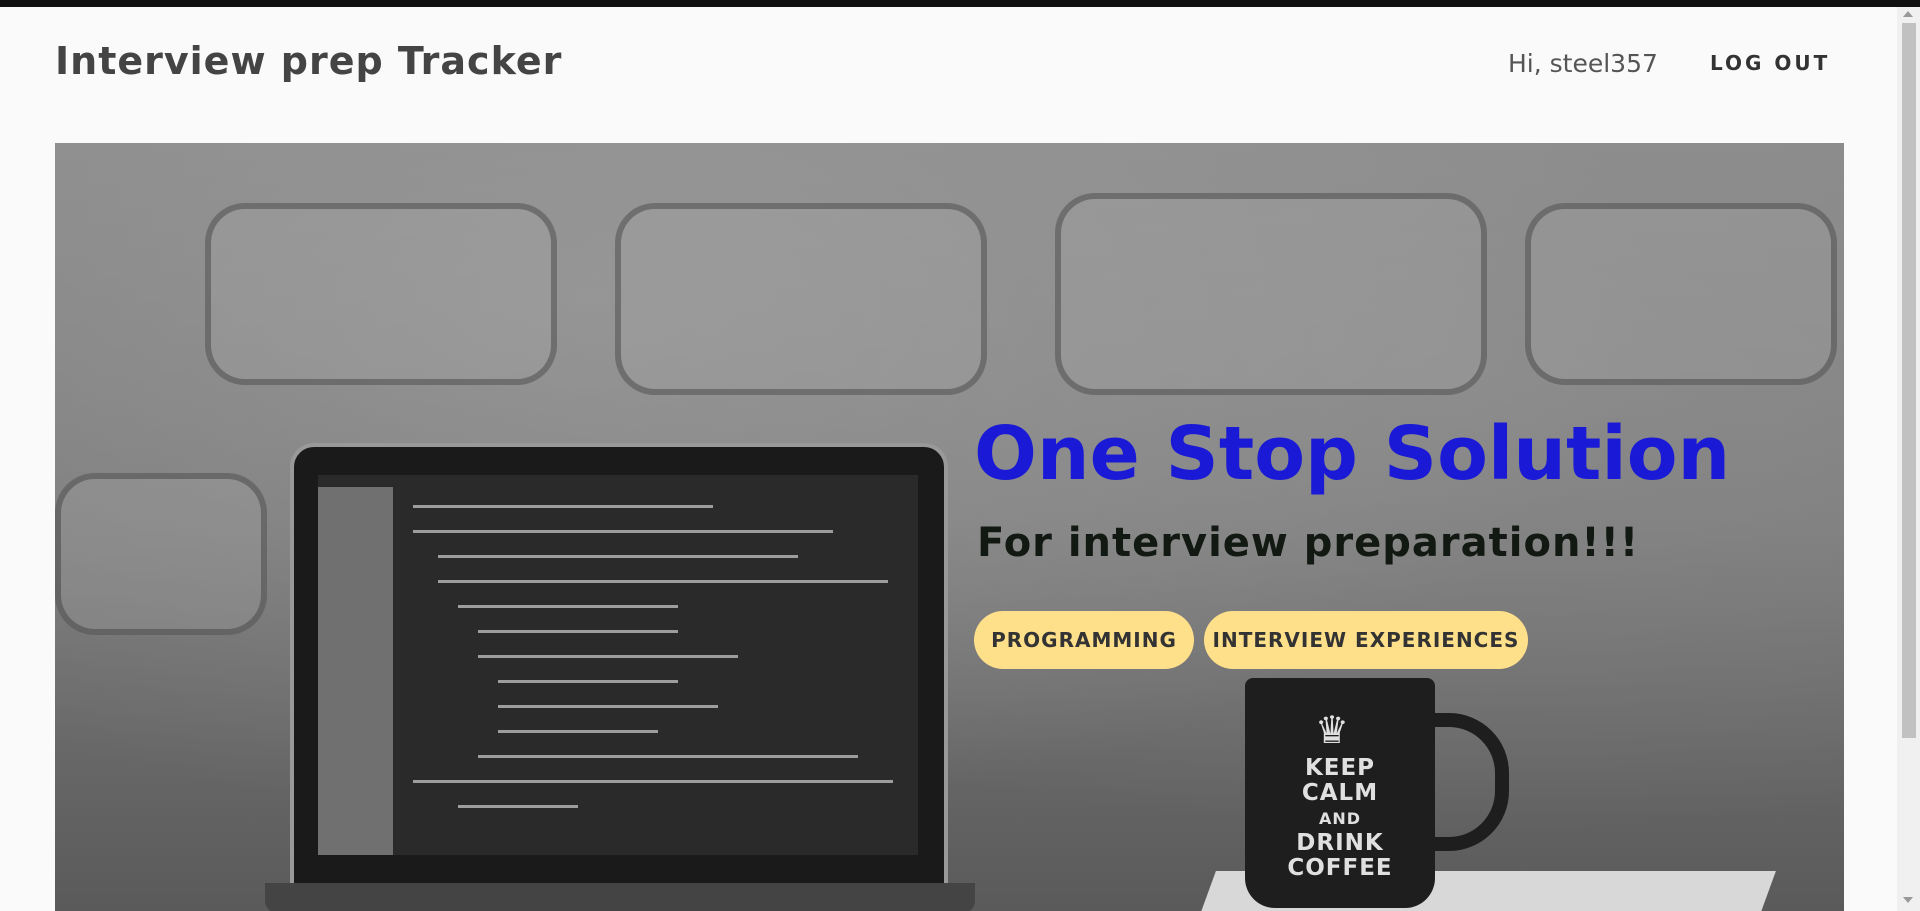  I want to click on laptop-base, so click(620, 897).